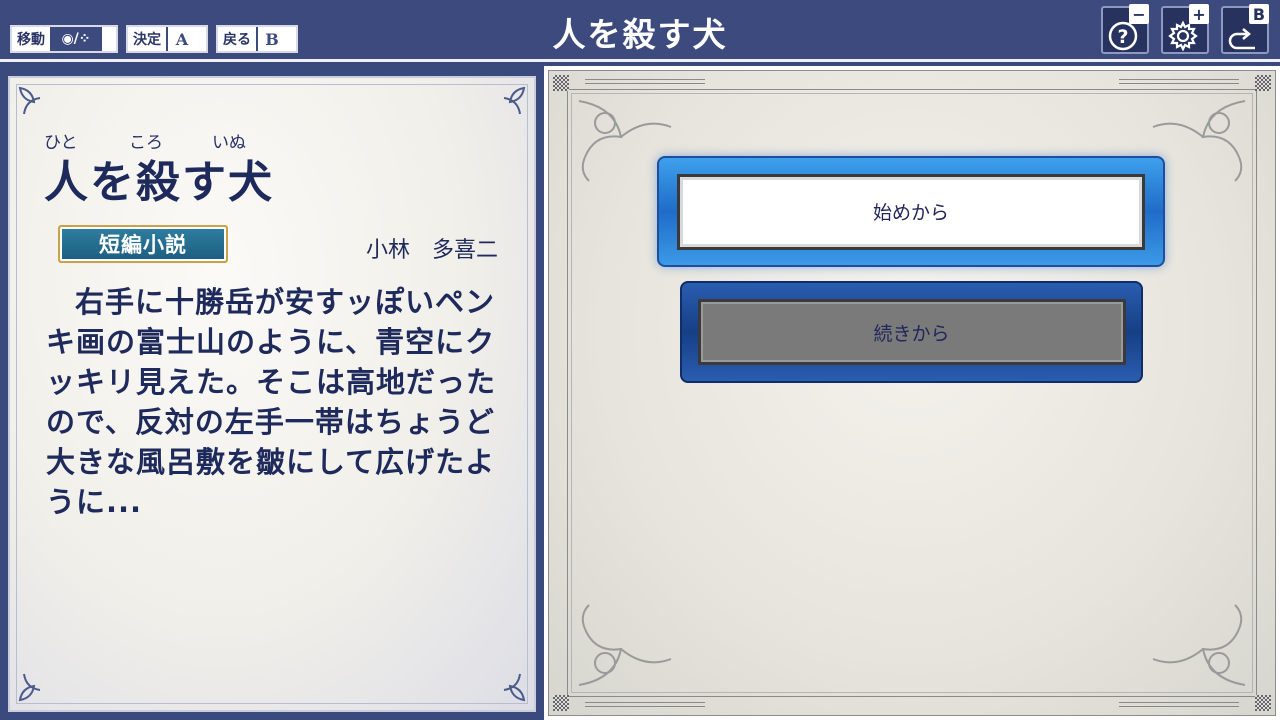 This screenshot has height=720, width=1280. What do you see at coordinates (1245, 29) in the screenshot?
I see `return-button: B` at bounding box center [1245, 29].